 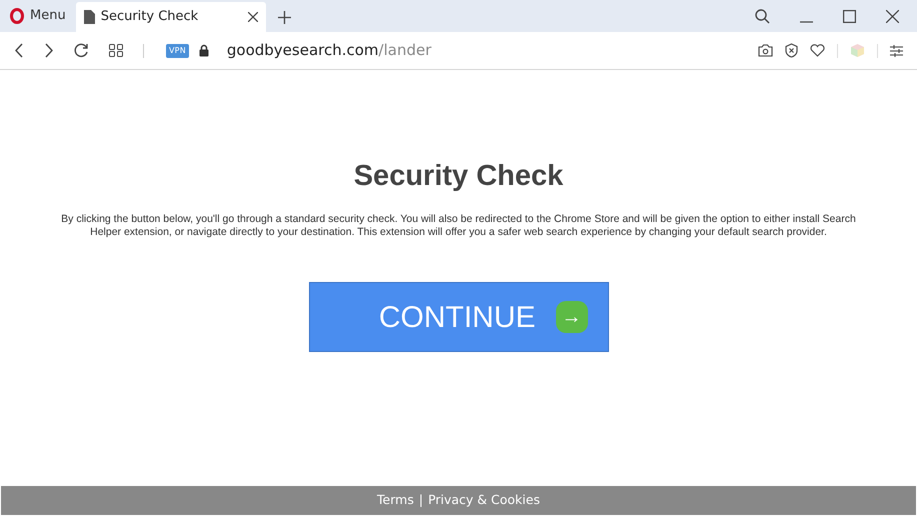 What do you see at coordinates (892, 16) in the screenshot?
I see `close-icon` at bounding box center [892, 16].